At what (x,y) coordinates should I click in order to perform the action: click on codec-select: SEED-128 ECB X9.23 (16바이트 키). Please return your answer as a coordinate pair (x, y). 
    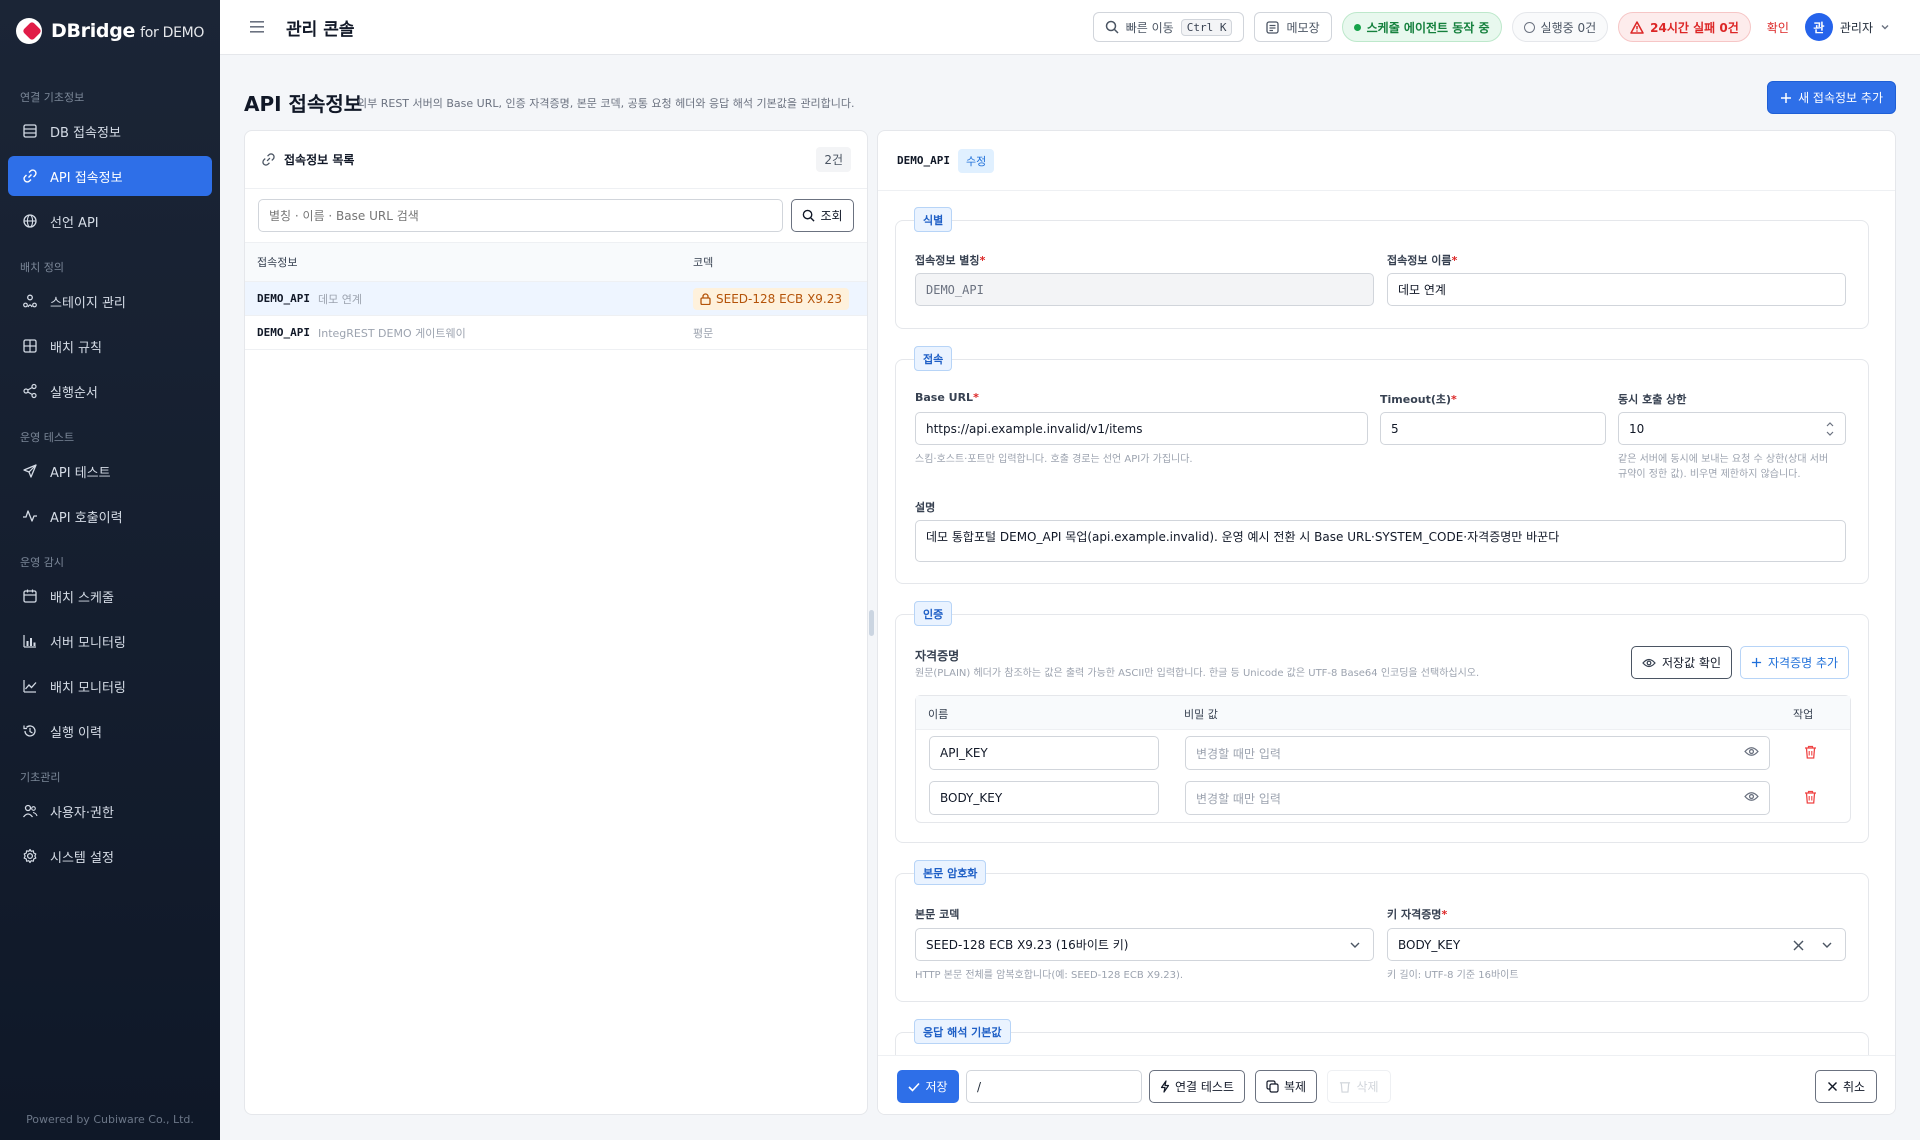
    Looking at the image, I should click on (1144, 944).